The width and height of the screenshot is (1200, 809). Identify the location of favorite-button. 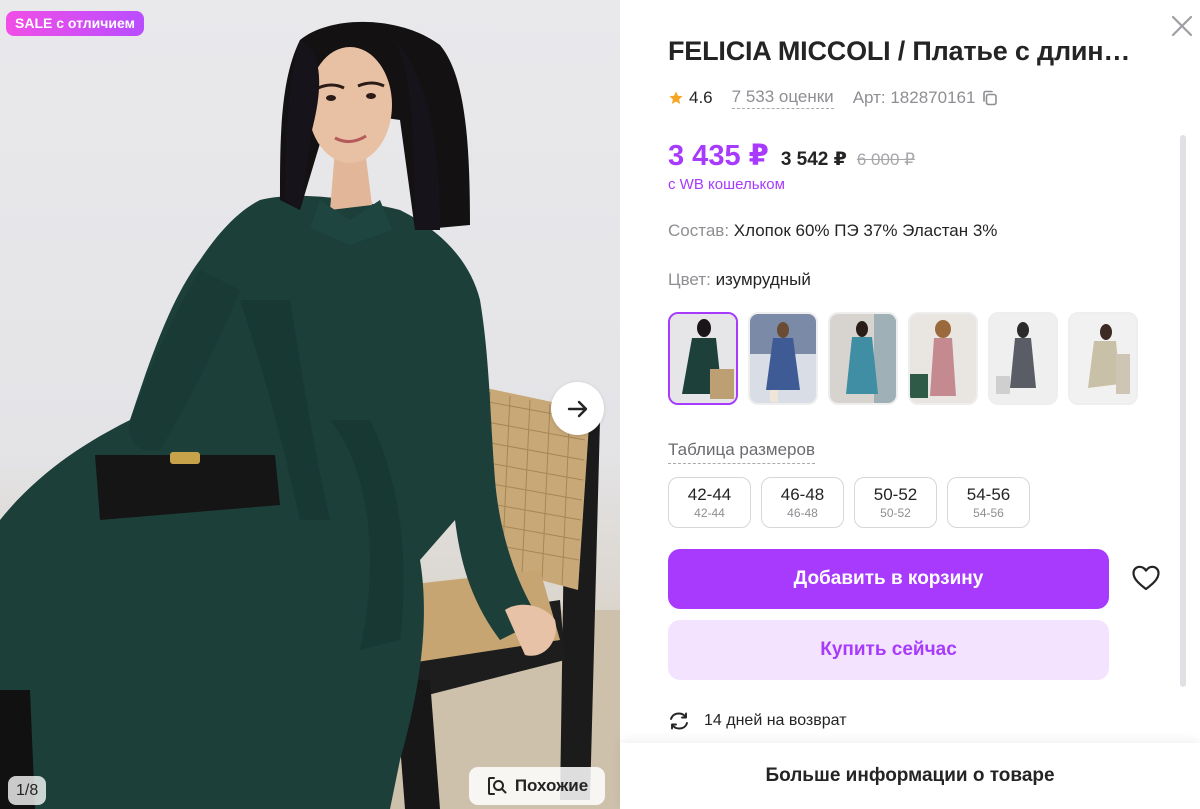
(1146, 578).